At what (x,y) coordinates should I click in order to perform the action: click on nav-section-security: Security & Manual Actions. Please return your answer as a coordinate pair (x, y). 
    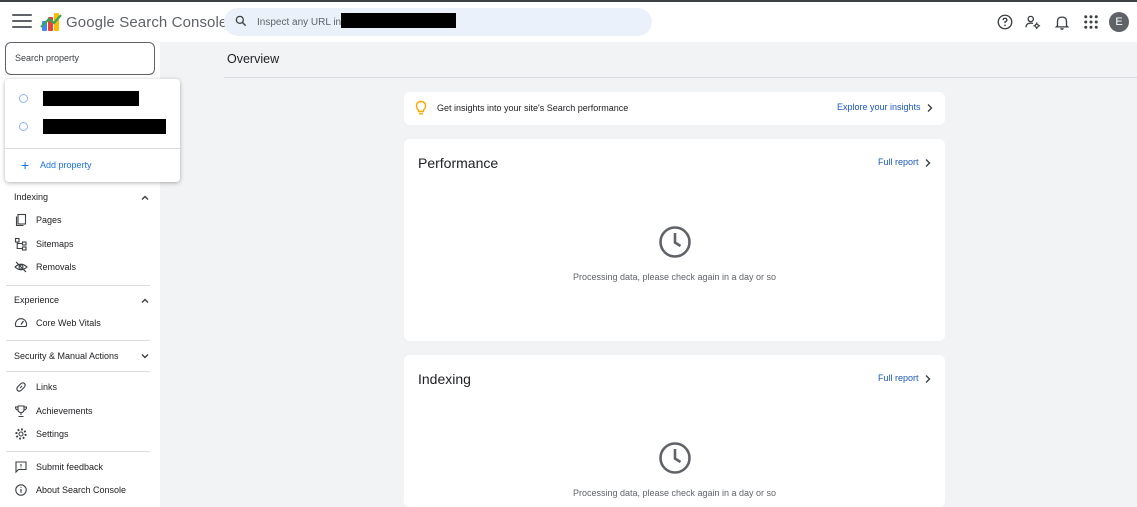
    Looking at the image, I should click on (66, 356).